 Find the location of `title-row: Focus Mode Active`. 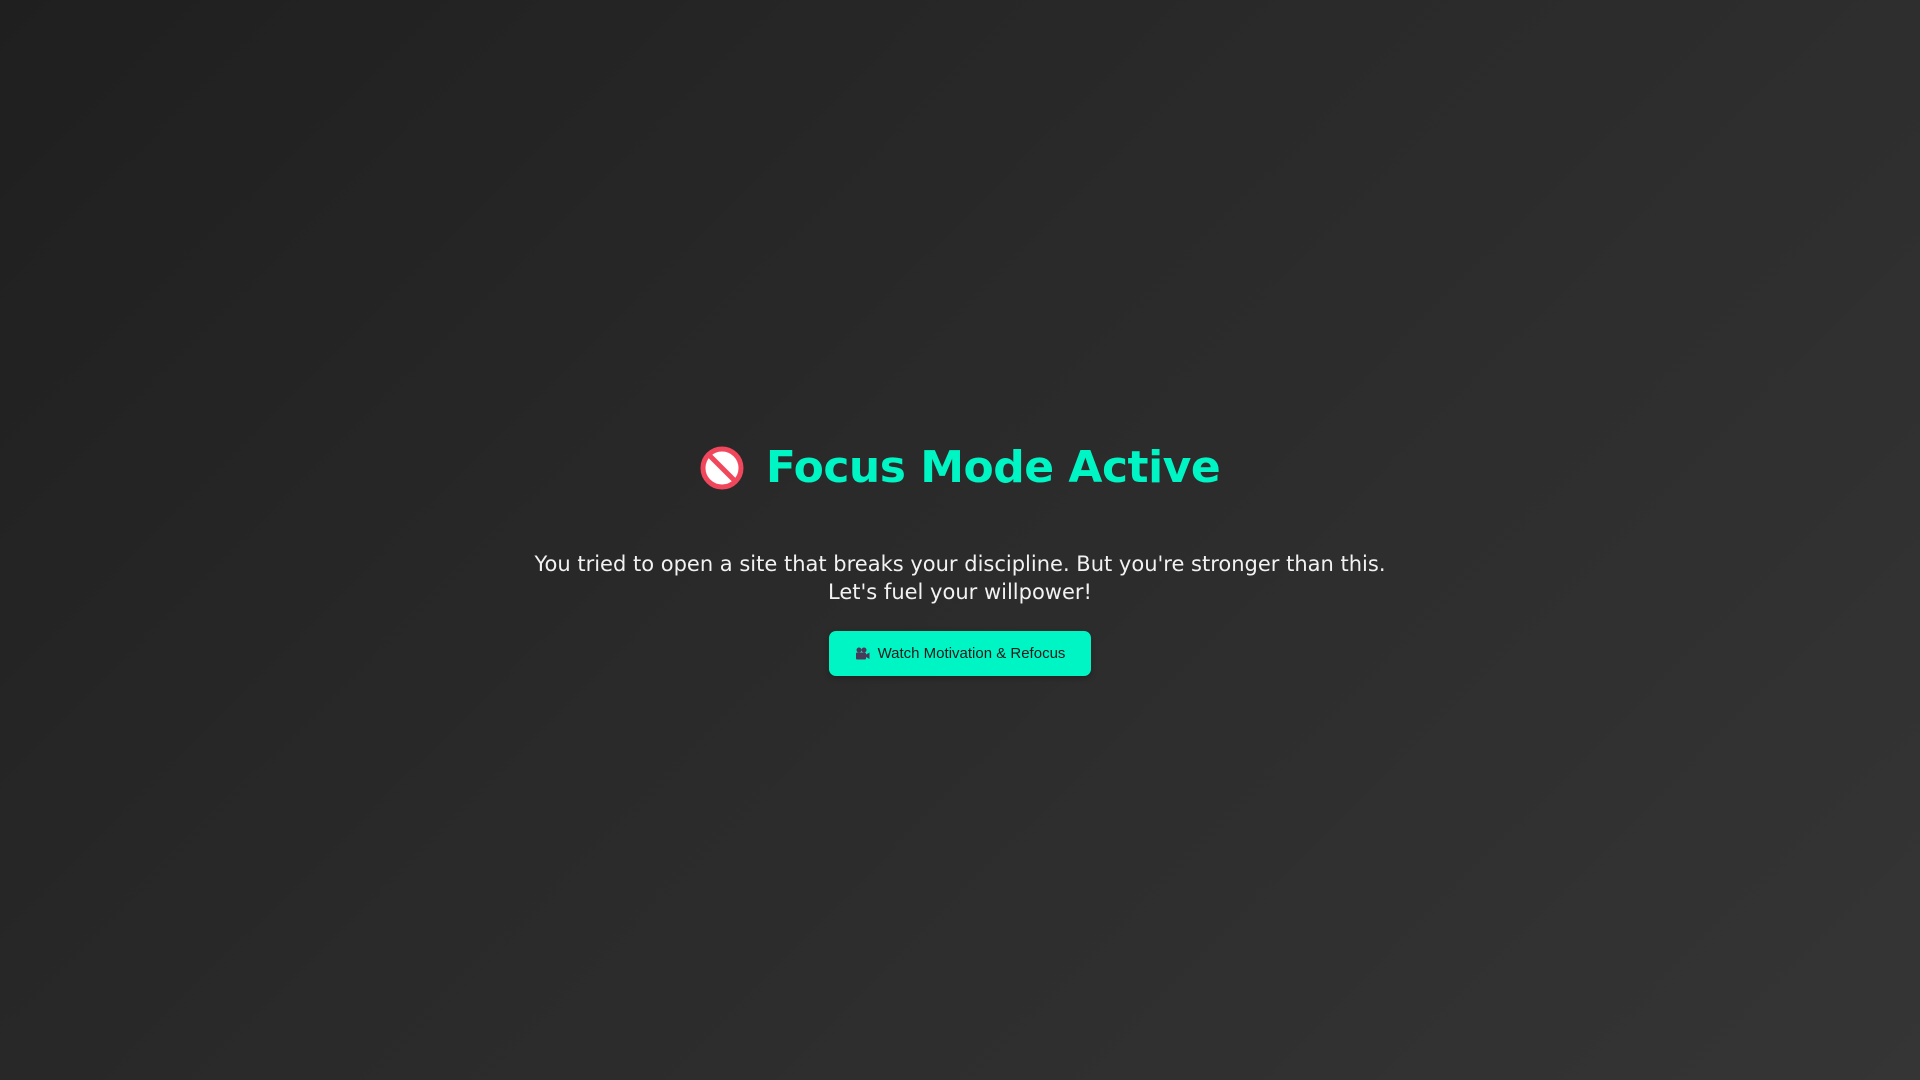

title-row: Focus Mode Active is located at coordinates (960, 468).